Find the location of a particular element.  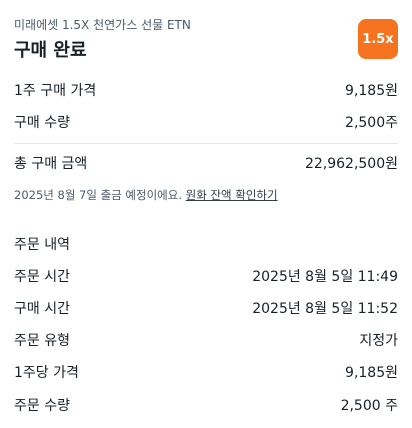

order-type-label: 주문 유형 is located at coordinates (42, 341).